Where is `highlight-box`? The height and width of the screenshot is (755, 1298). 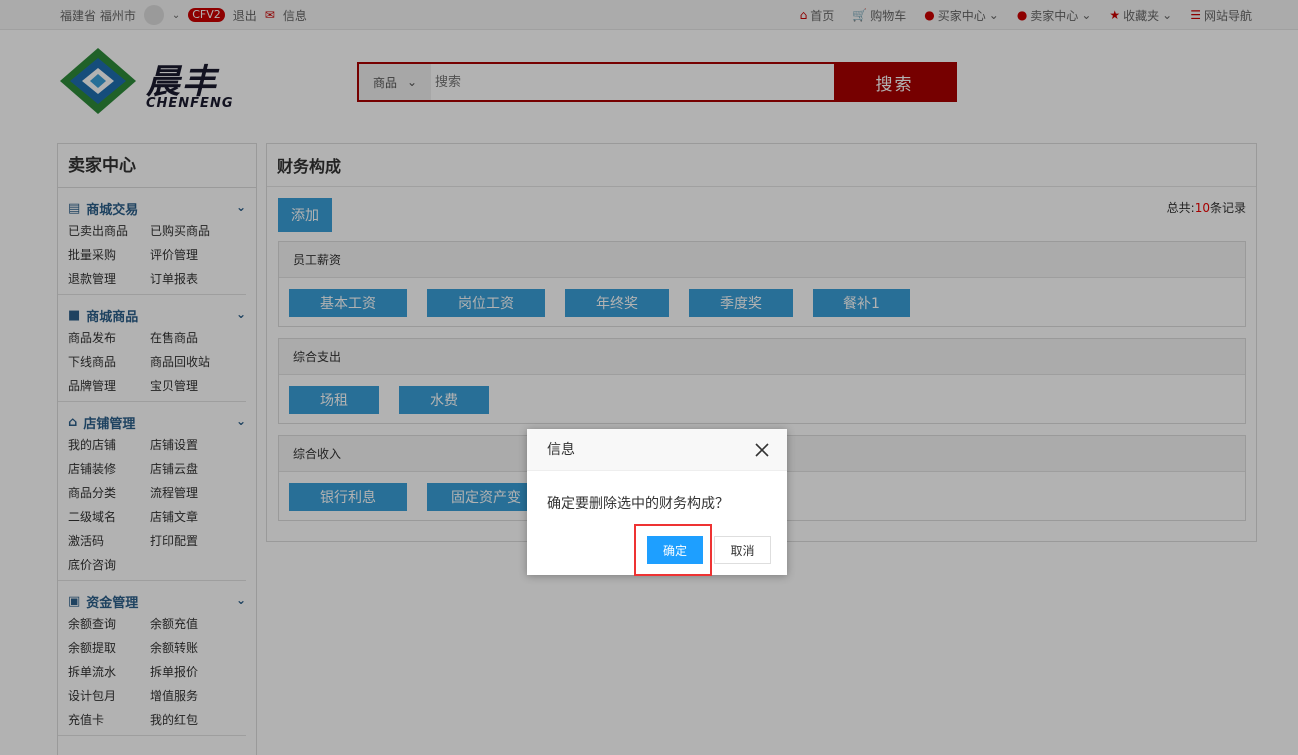
highlight-box is located at coordinates (673, 550).